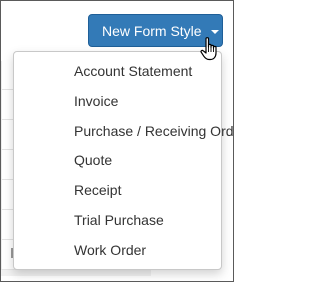 This screenshot has height=282, width=320. I want to click on hand-pointer-icon, so click(208, 49).